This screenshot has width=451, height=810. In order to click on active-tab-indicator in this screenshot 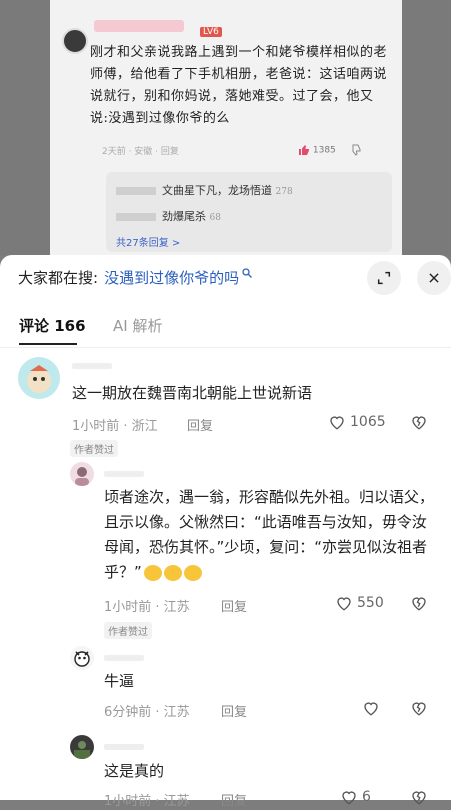, I will do `click(48, 344)`.